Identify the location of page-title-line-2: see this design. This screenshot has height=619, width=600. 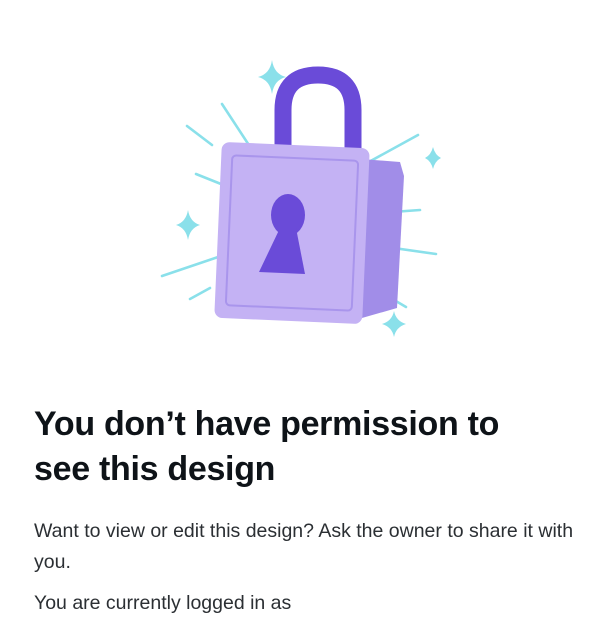
(155, 469).